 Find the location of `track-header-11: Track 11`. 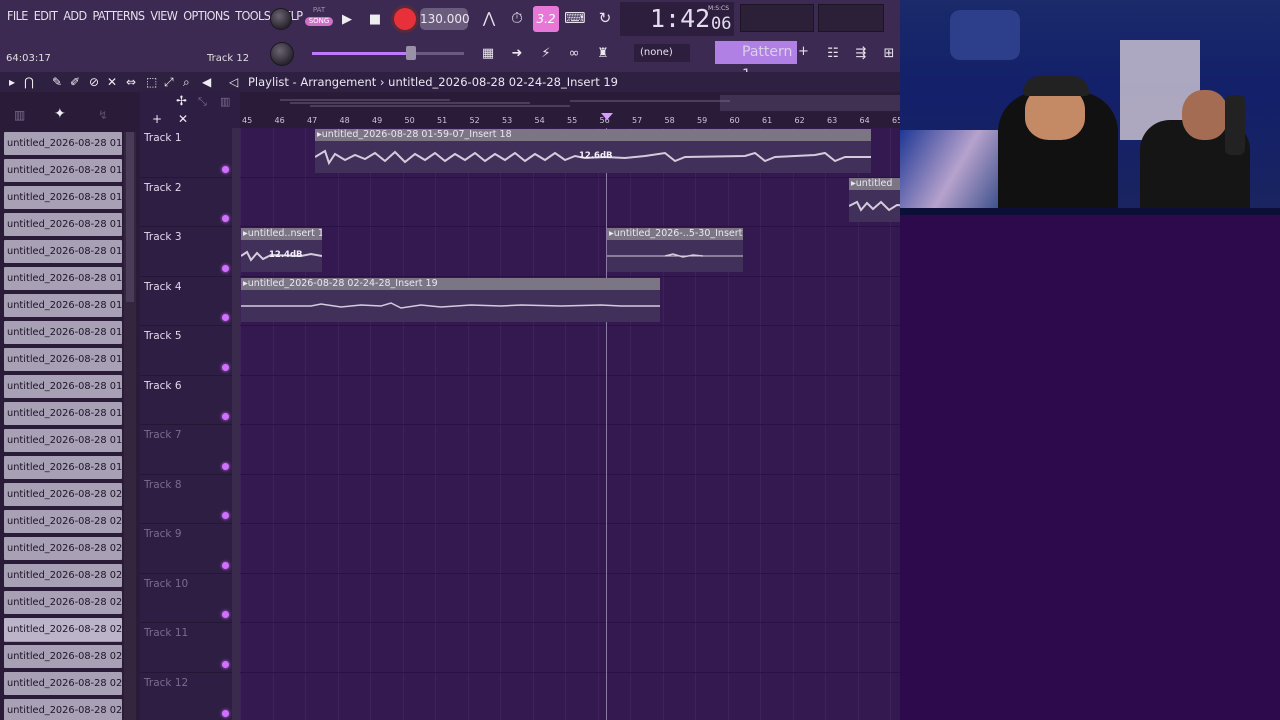

track-header-11: Track 11 is located at coordinates (186, 648).